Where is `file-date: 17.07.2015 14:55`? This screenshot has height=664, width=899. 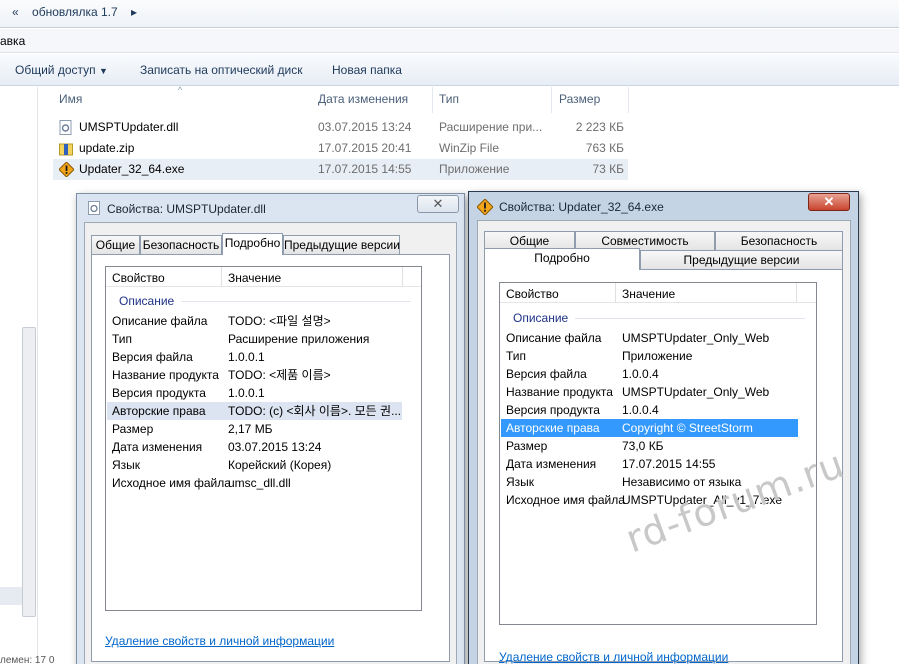
file-date: 17.07.2015 14:55 is located at coordinates (365, 169).